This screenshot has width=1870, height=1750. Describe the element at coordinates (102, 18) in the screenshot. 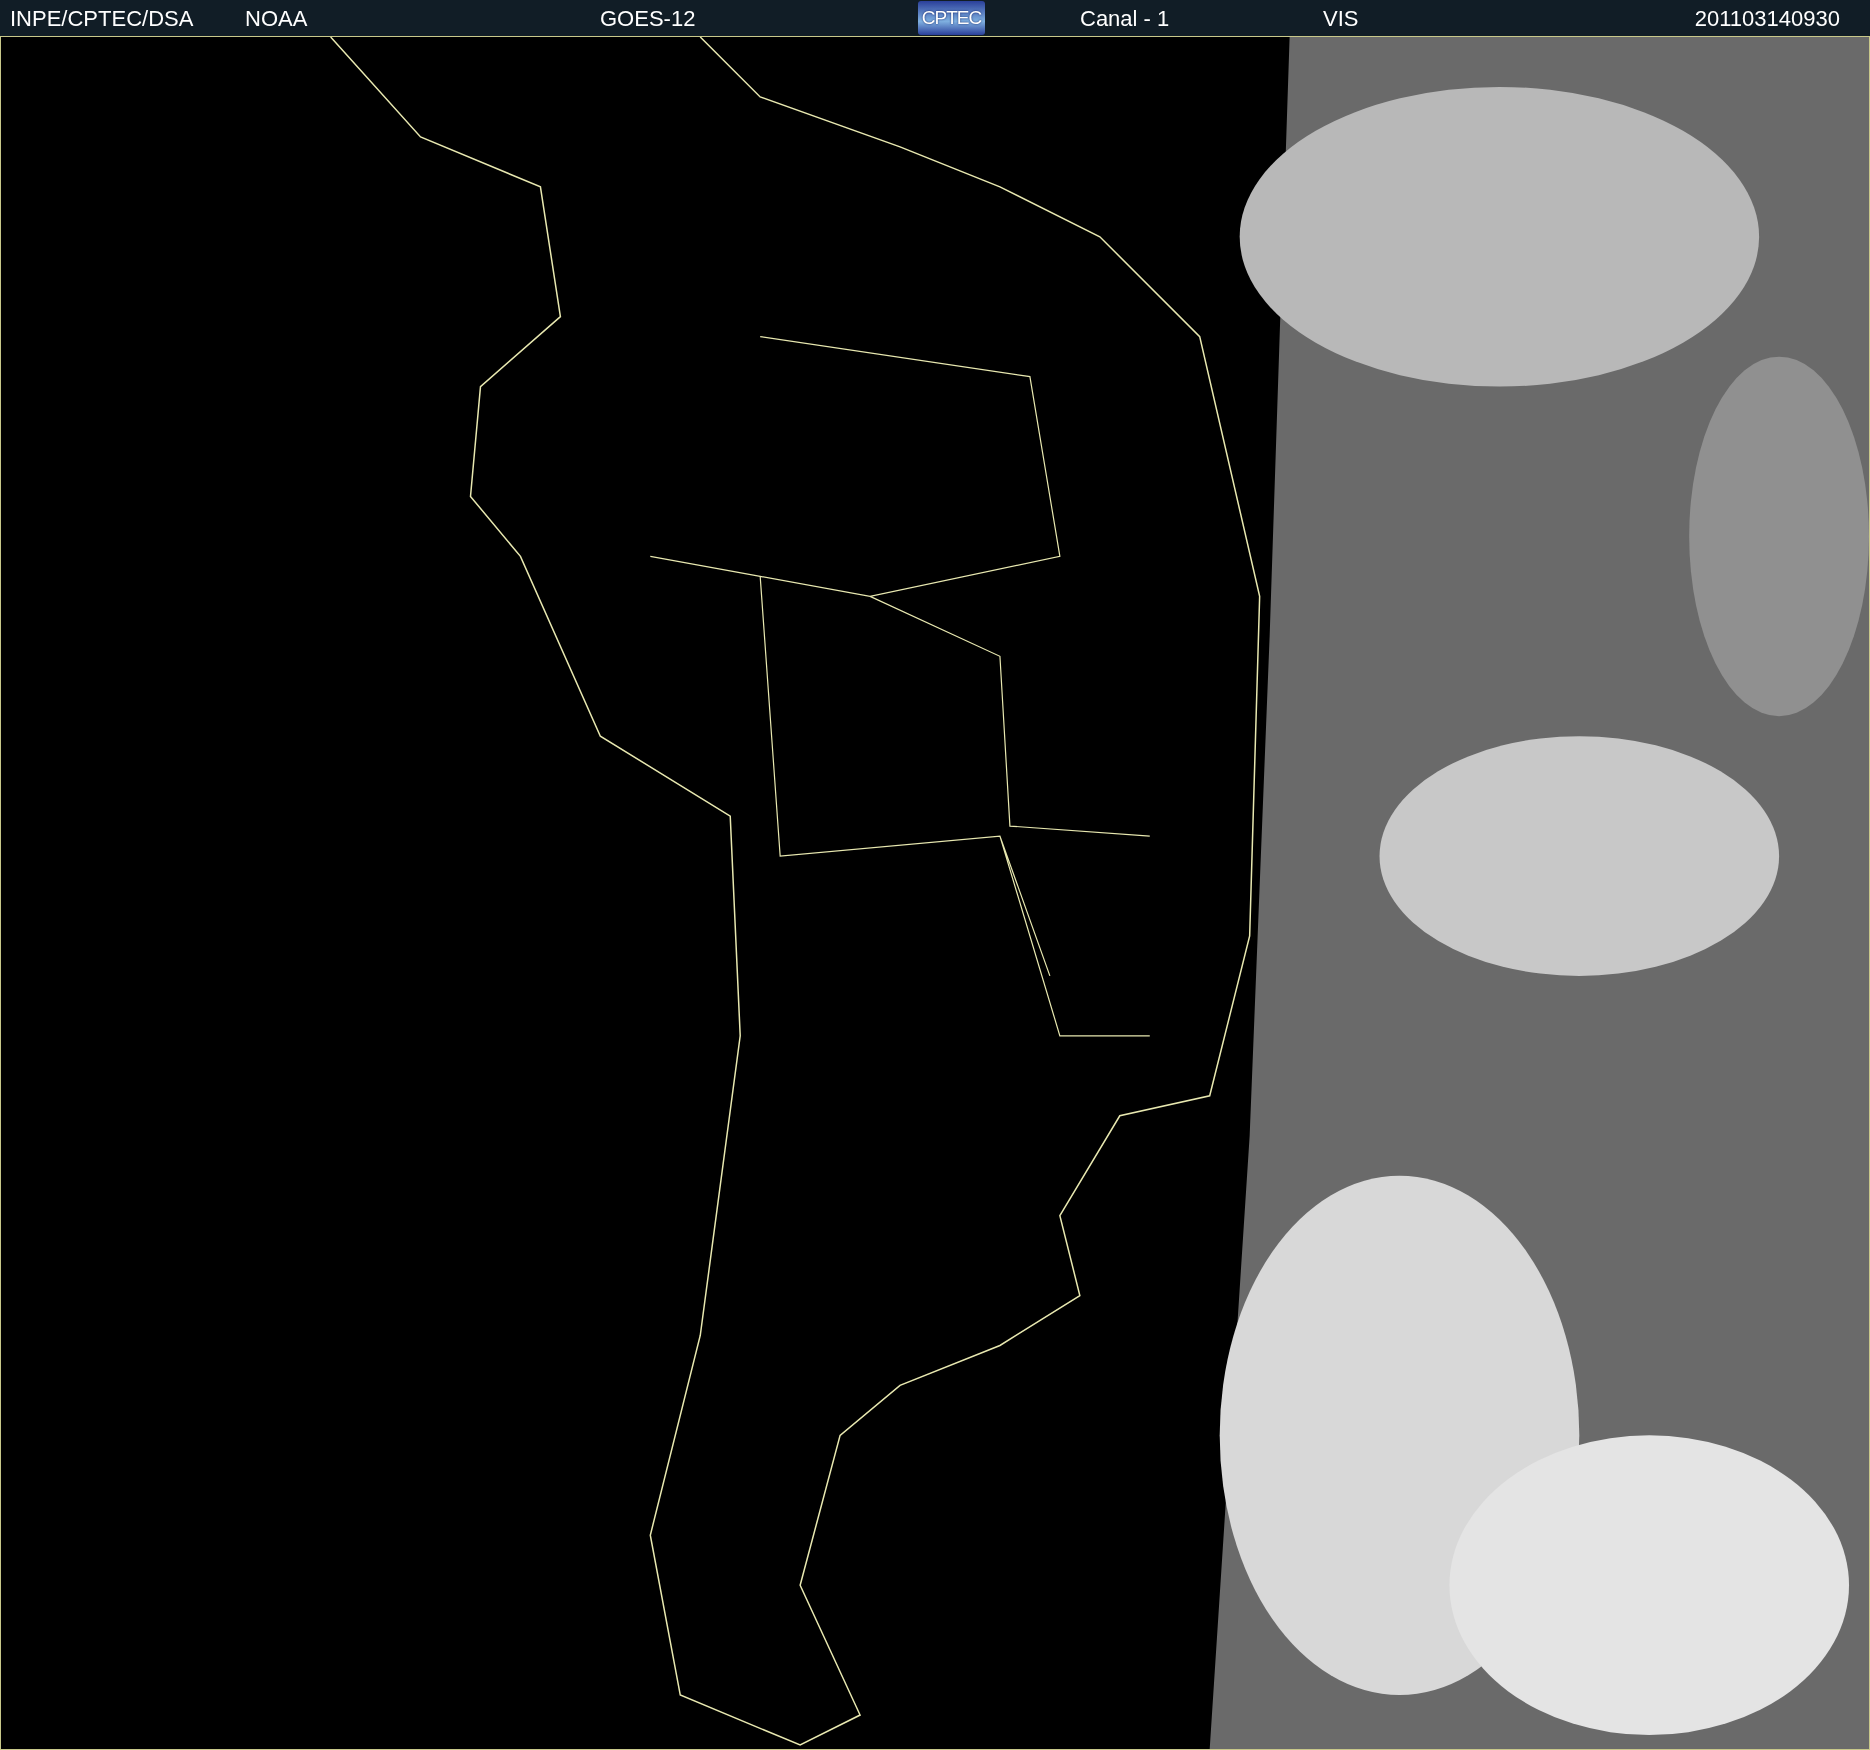

I see `header-label: INPE/CPTEC/DSA` at that location.